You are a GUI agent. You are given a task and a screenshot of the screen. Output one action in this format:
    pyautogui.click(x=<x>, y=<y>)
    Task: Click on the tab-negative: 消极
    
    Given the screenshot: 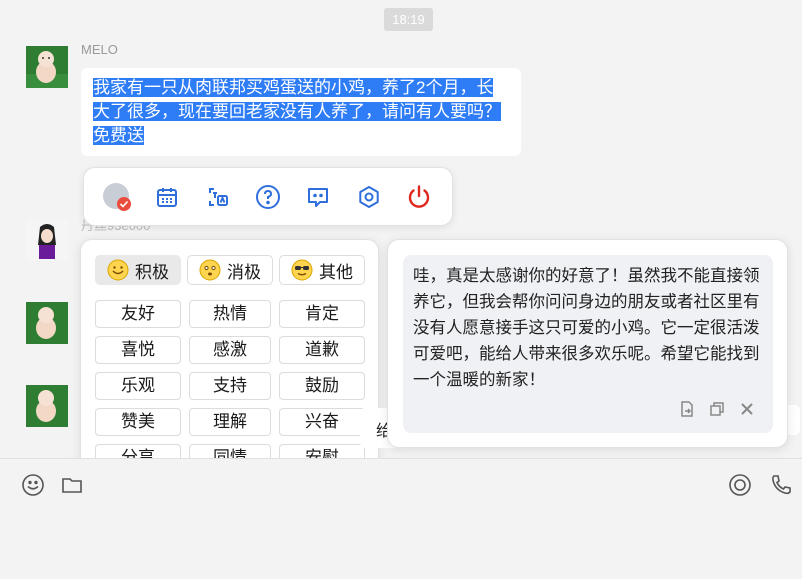 What is the action you would take?
    pyautogui.click(x=230, y=270)
    